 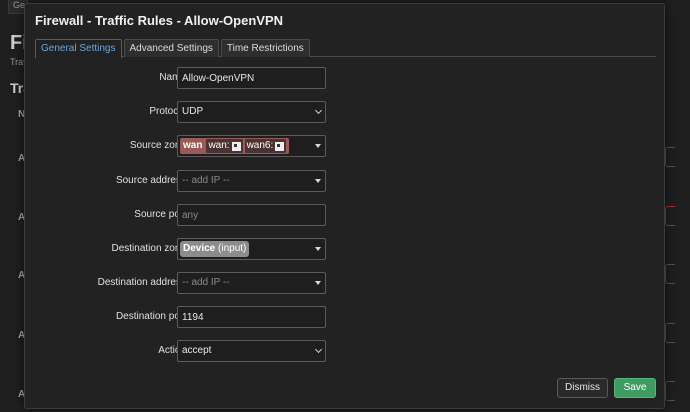 I want to click on zone-name: wan, so click(x=193, y=145).